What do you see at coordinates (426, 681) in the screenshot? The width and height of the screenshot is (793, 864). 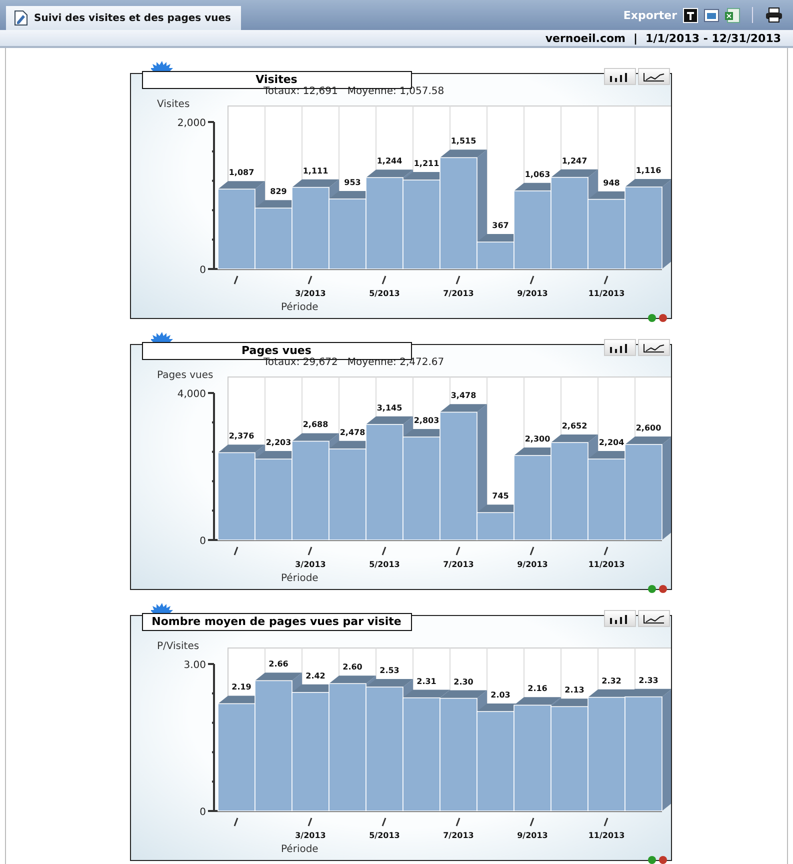 I see `value-label: 2.31` at bounding box center [426, 681].